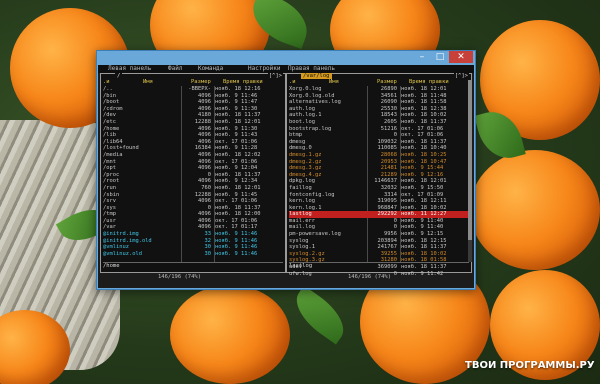  What do you see at coordinates (236, 181) in the screenshot?
I see `file-mtime: нояб. 9 12:34` at bounding box center [236, 181].